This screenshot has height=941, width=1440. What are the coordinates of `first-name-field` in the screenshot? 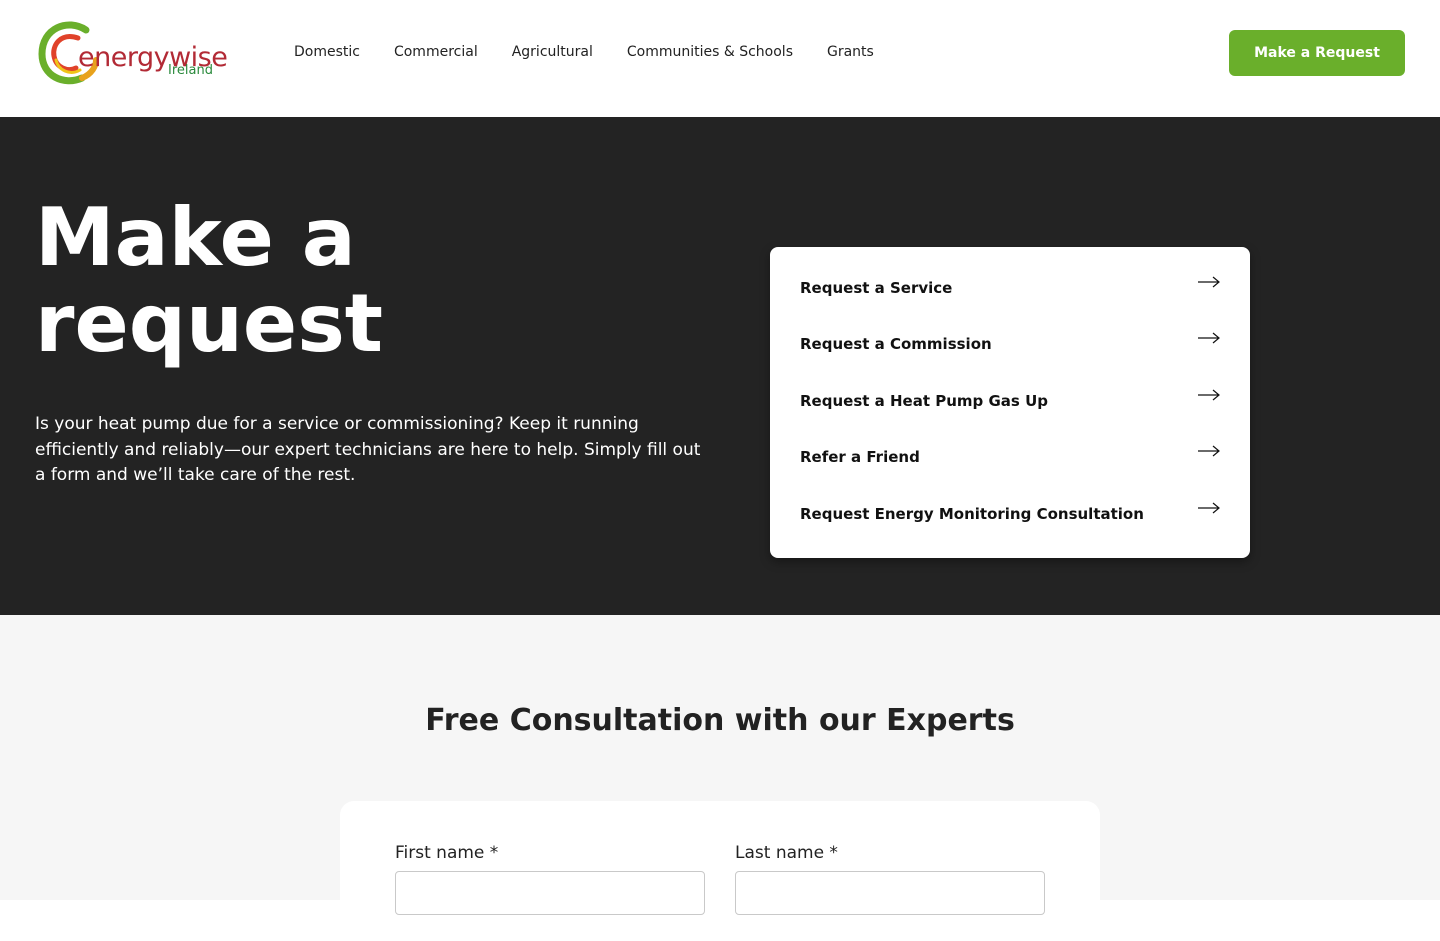 It's located at (550, 893).